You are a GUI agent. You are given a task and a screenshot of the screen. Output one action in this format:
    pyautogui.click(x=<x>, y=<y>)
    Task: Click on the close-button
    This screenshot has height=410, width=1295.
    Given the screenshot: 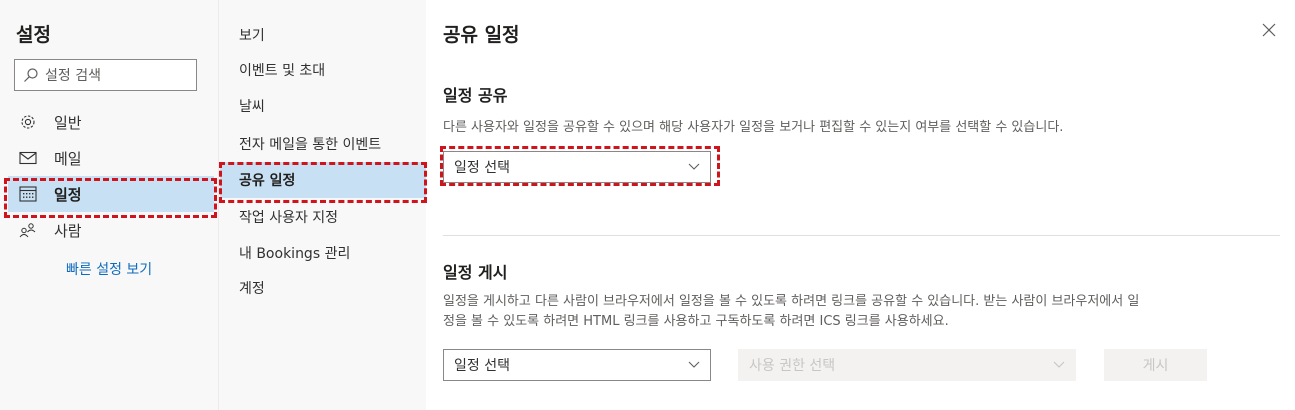 What is the action you would take?
    pyautogui.click(x=1269, y=30)
    